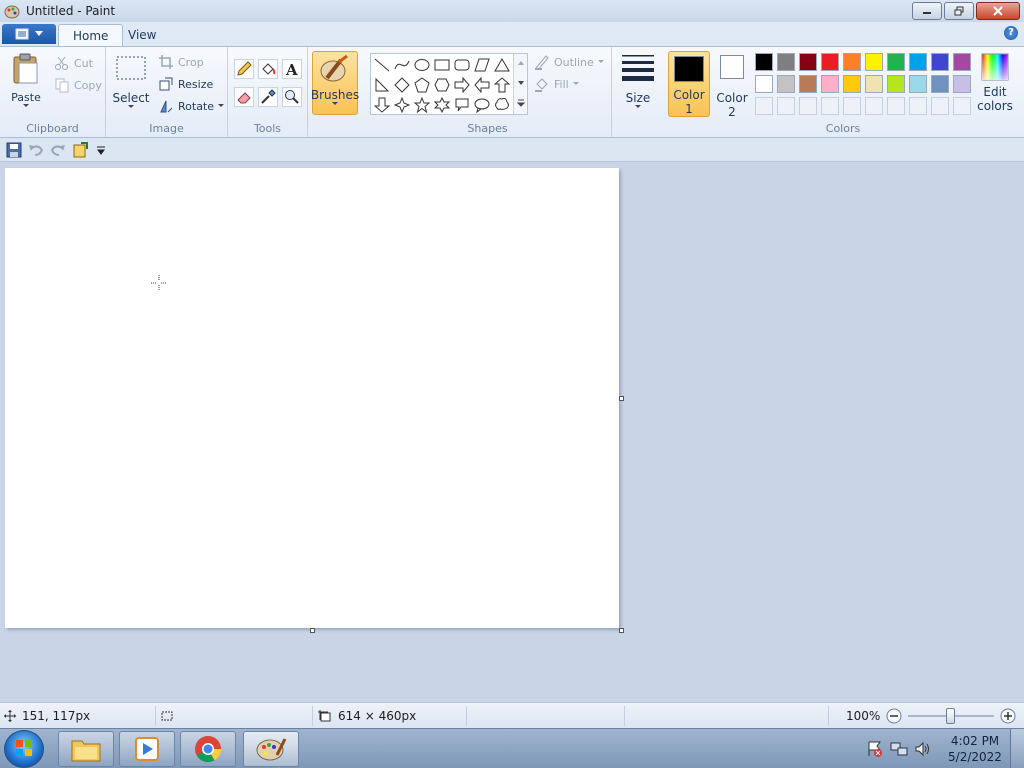 Image resolution: width=1024 pixels, height=768 pixels. What do you see at coordinates (502, 105) in the screenshot?
I see `cloud-callout-shape` at bounding box center [502, 105].